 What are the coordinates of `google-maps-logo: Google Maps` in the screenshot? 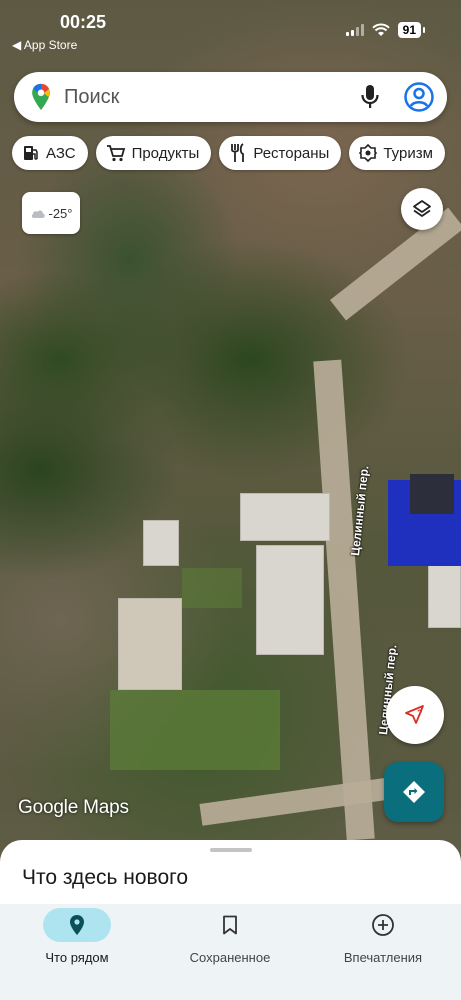 It's located at (73, 807).